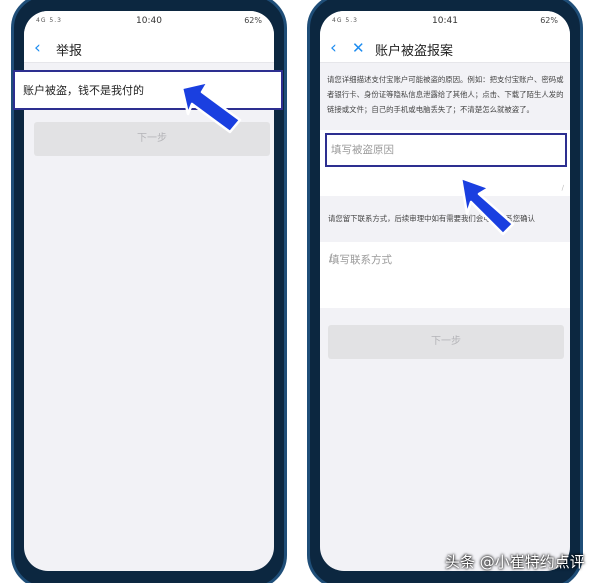  Describe the element at coordinates (69, 51) in the screenshot. I see `page-title: 举报` at that location.